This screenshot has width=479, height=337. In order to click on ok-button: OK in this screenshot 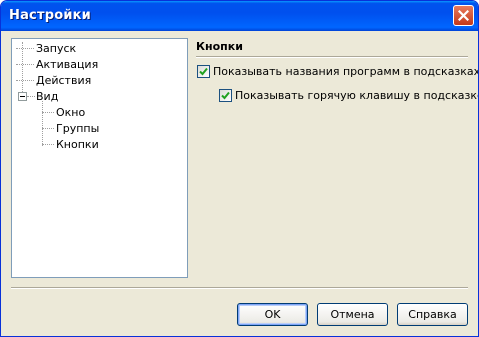, I will do `click(272, 314)`.